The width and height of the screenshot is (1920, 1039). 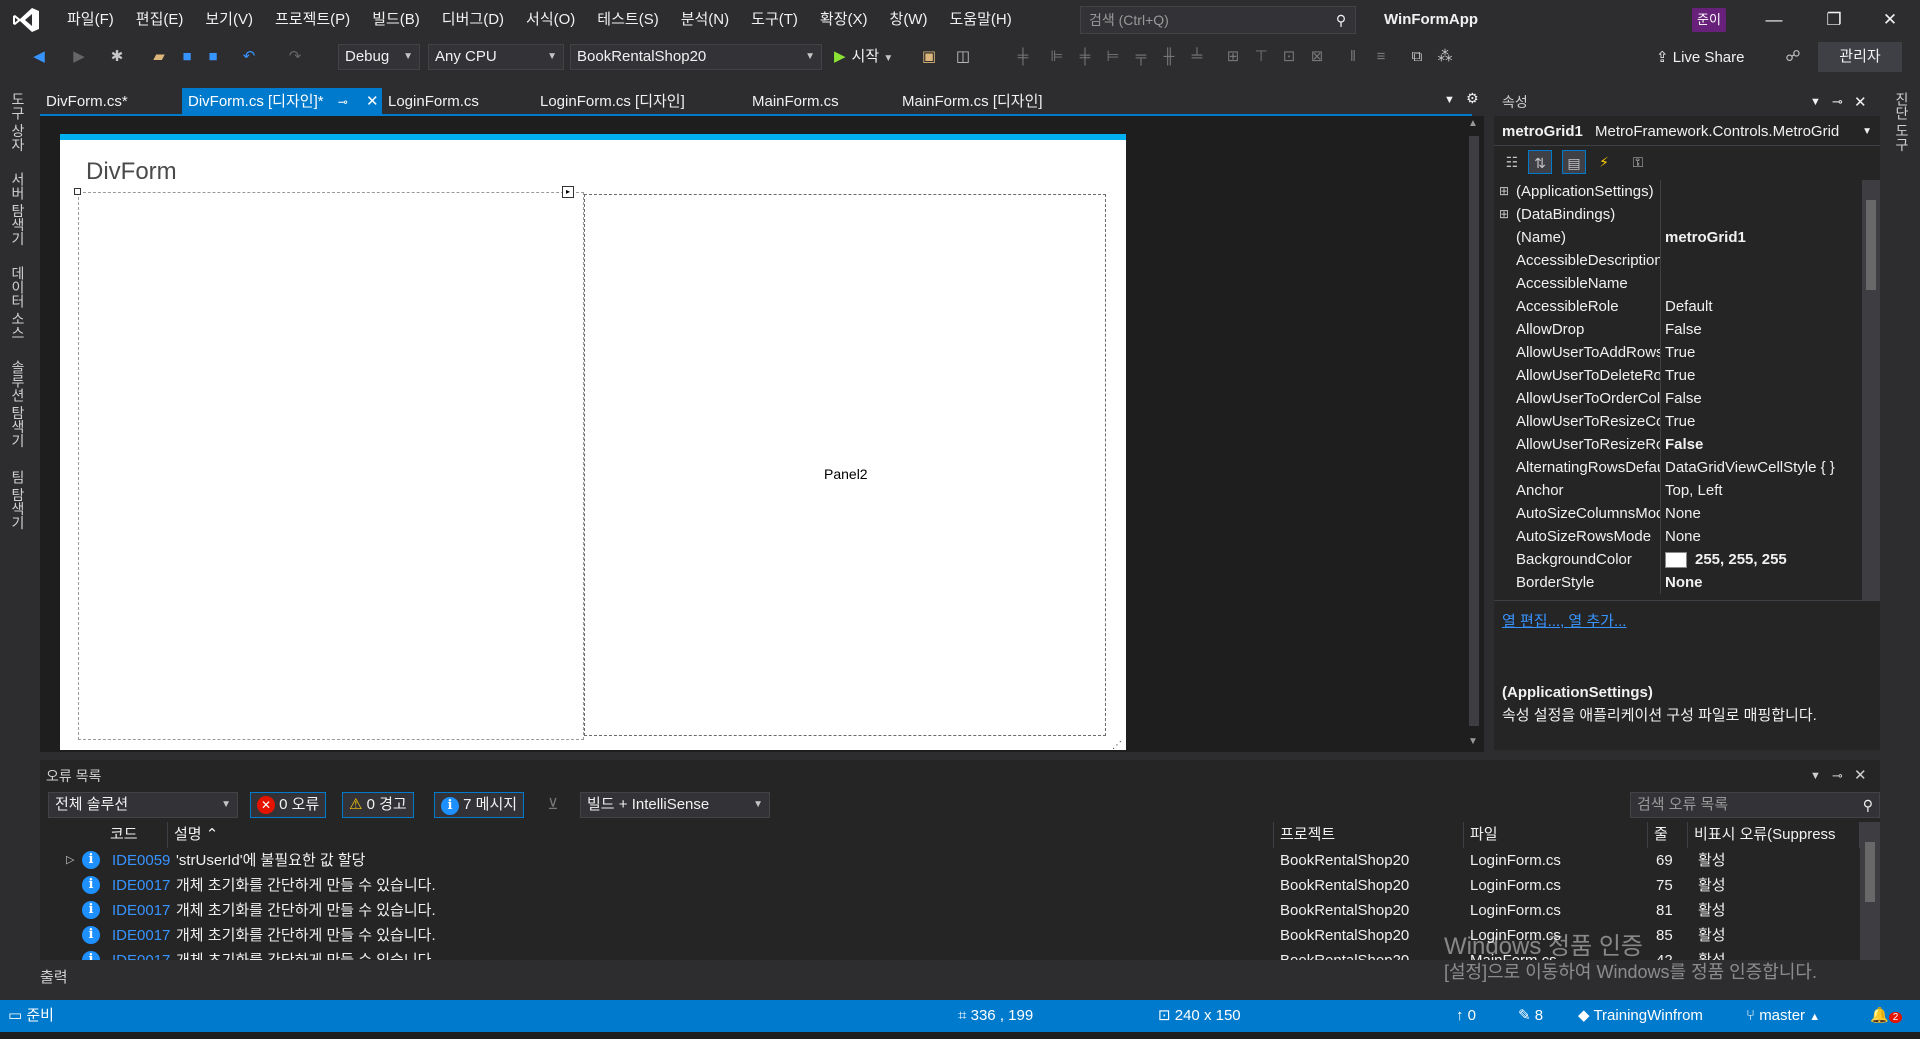 What do you see at coordinates (1760, 306) in the screenshot?
I see `property-value: Default` at bounding box center [1760, 306].